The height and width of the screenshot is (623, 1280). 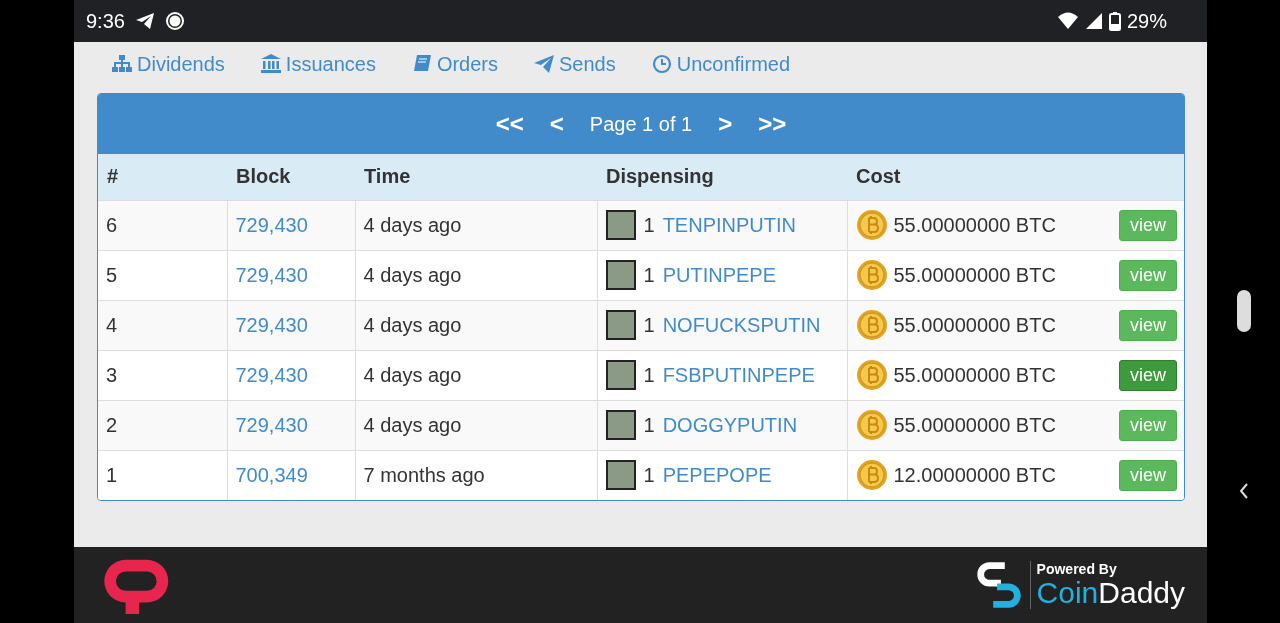 What do you see at coordinates (1243, 311) in the screenshot?
I see `scroll-handle` at bounding box center [1243, 311].